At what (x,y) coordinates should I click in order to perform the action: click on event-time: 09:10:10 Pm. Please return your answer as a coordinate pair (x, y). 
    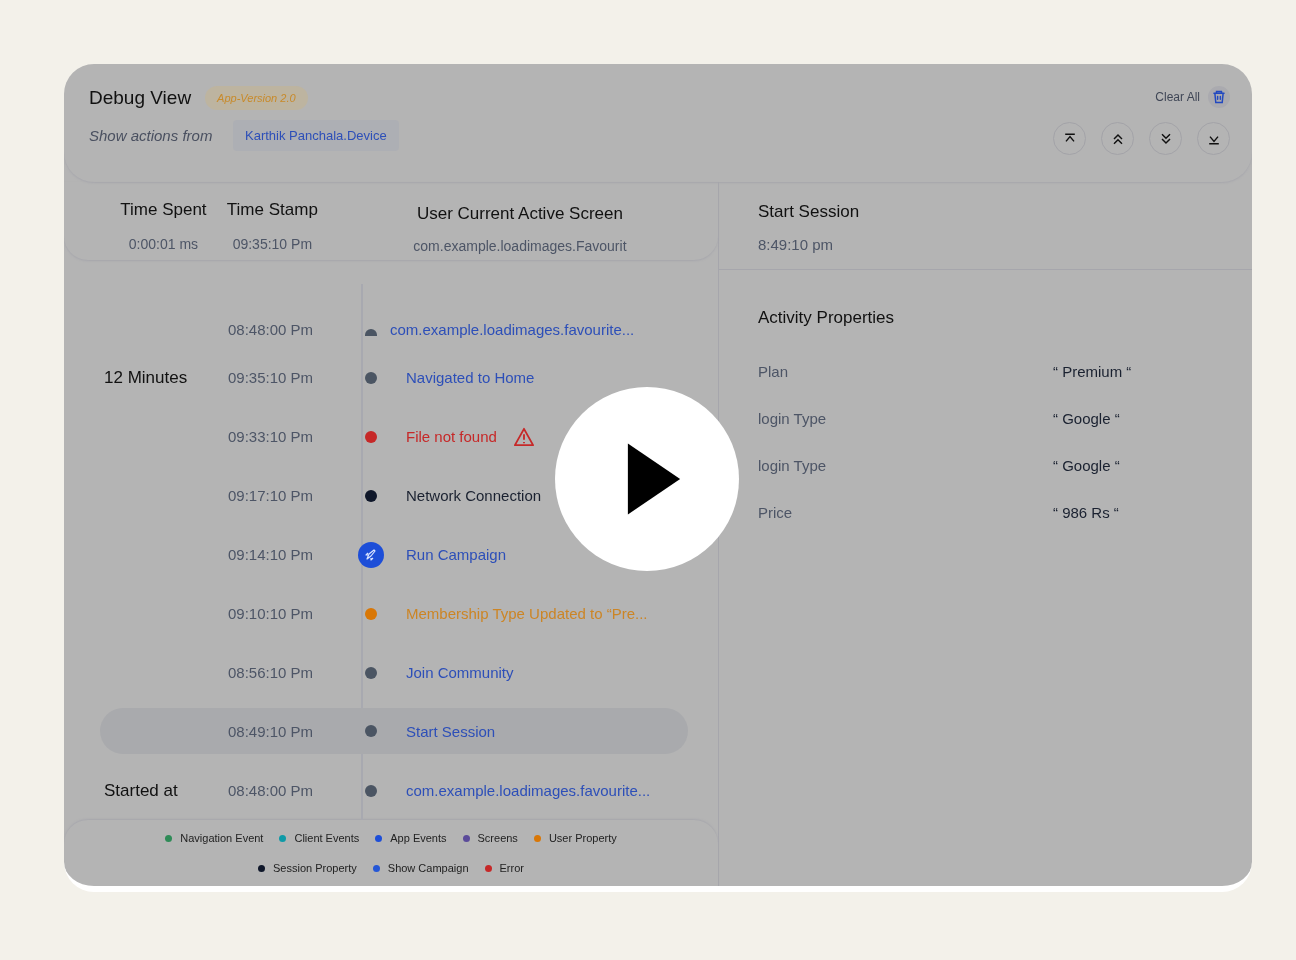
    Looking at the image, I should click on (271, 614).